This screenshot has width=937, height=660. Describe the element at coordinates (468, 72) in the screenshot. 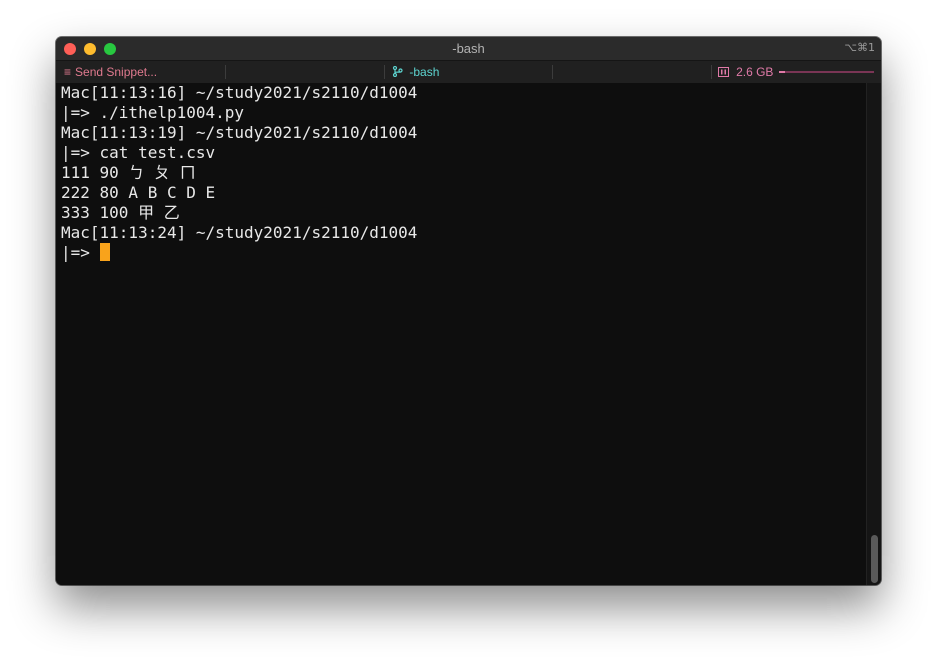

I see `status-bar: ≡ Send Snippet... -bash 2.6 GB` at that location.